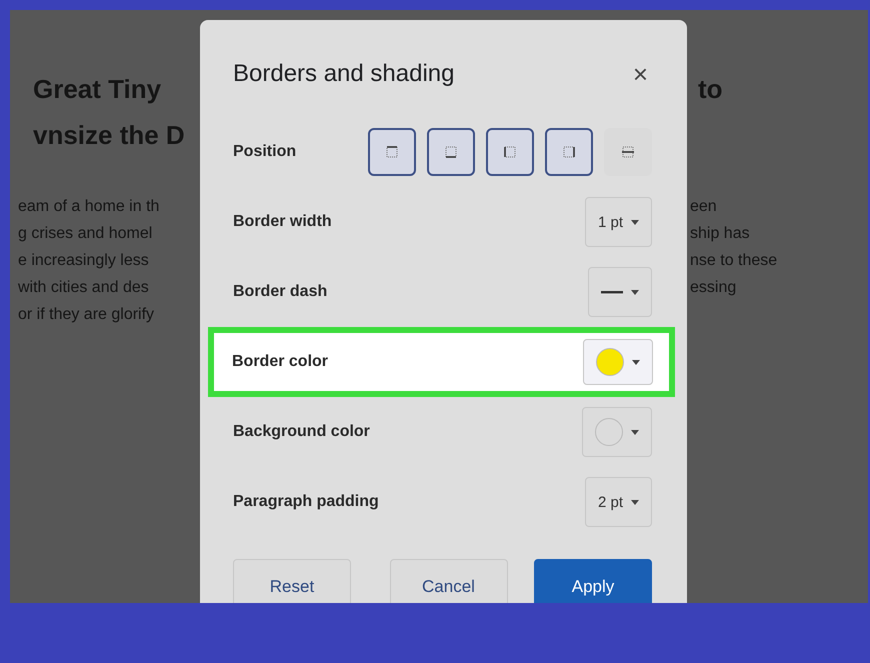 The image size is (870, 663). Describe the element at coordinates (89, 207) in the screenshot. I see `document-text: eam of a home in th` at that location.